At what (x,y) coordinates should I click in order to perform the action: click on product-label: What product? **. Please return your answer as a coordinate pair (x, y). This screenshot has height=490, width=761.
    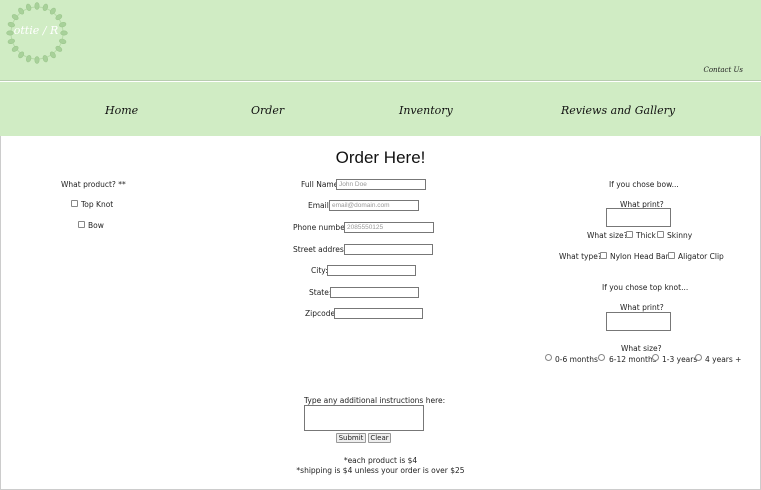
    Looking at the image, I should click on (93, 184).